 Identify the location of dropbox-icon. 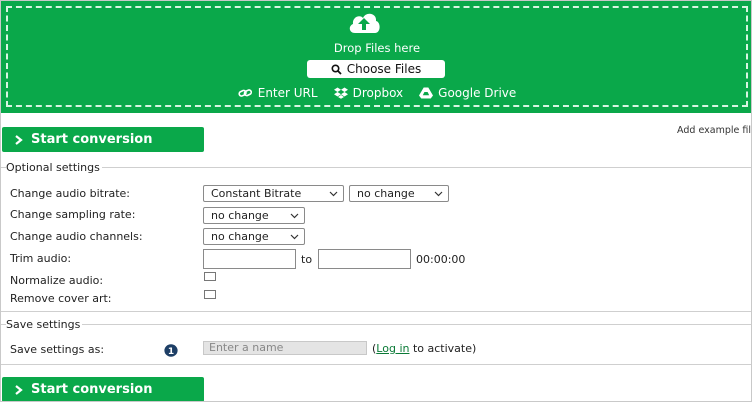
(340, 93).